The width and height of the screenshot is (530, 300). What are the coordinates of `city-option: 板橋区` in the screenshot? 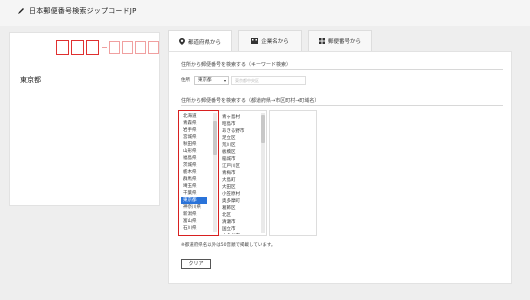 It's located at (242, 152).